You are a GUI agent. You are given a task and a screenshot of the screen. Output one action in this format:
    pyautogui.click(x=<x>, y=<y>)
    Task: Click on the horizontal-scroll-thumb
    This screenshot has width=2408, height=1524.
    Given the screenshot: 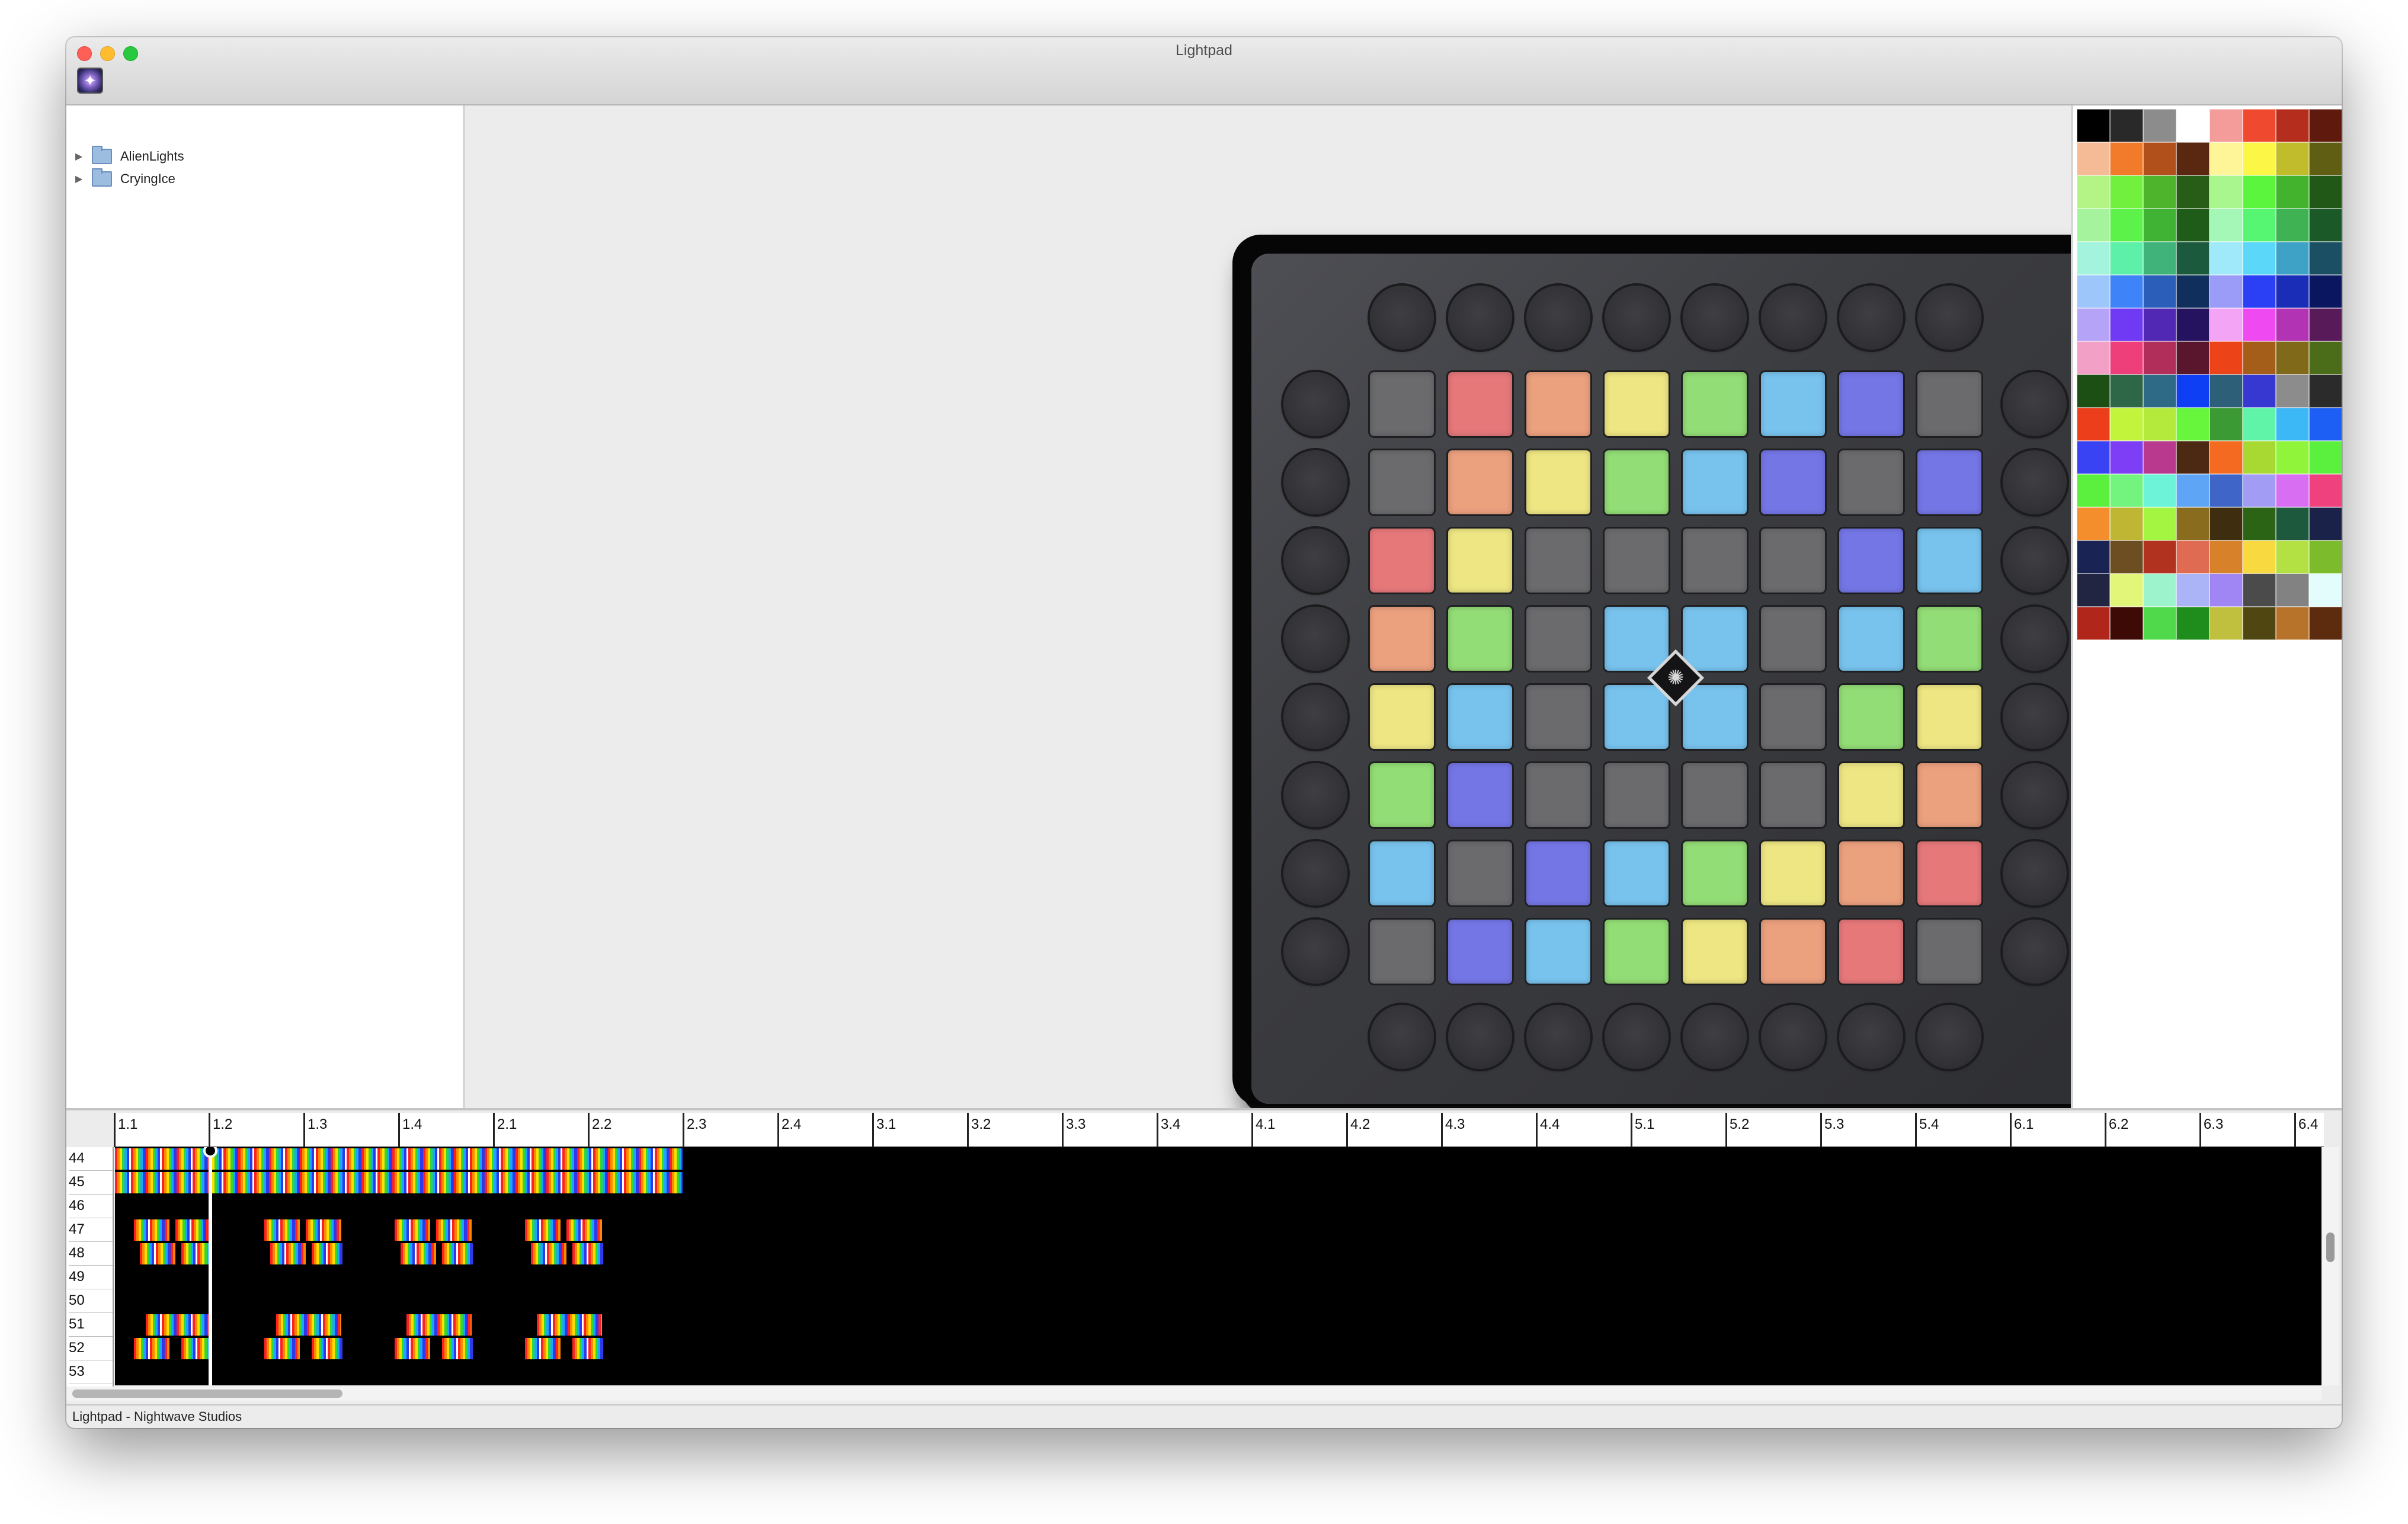 What is the action you would take?
    pyautogui.click(x=207, y=1393)
    